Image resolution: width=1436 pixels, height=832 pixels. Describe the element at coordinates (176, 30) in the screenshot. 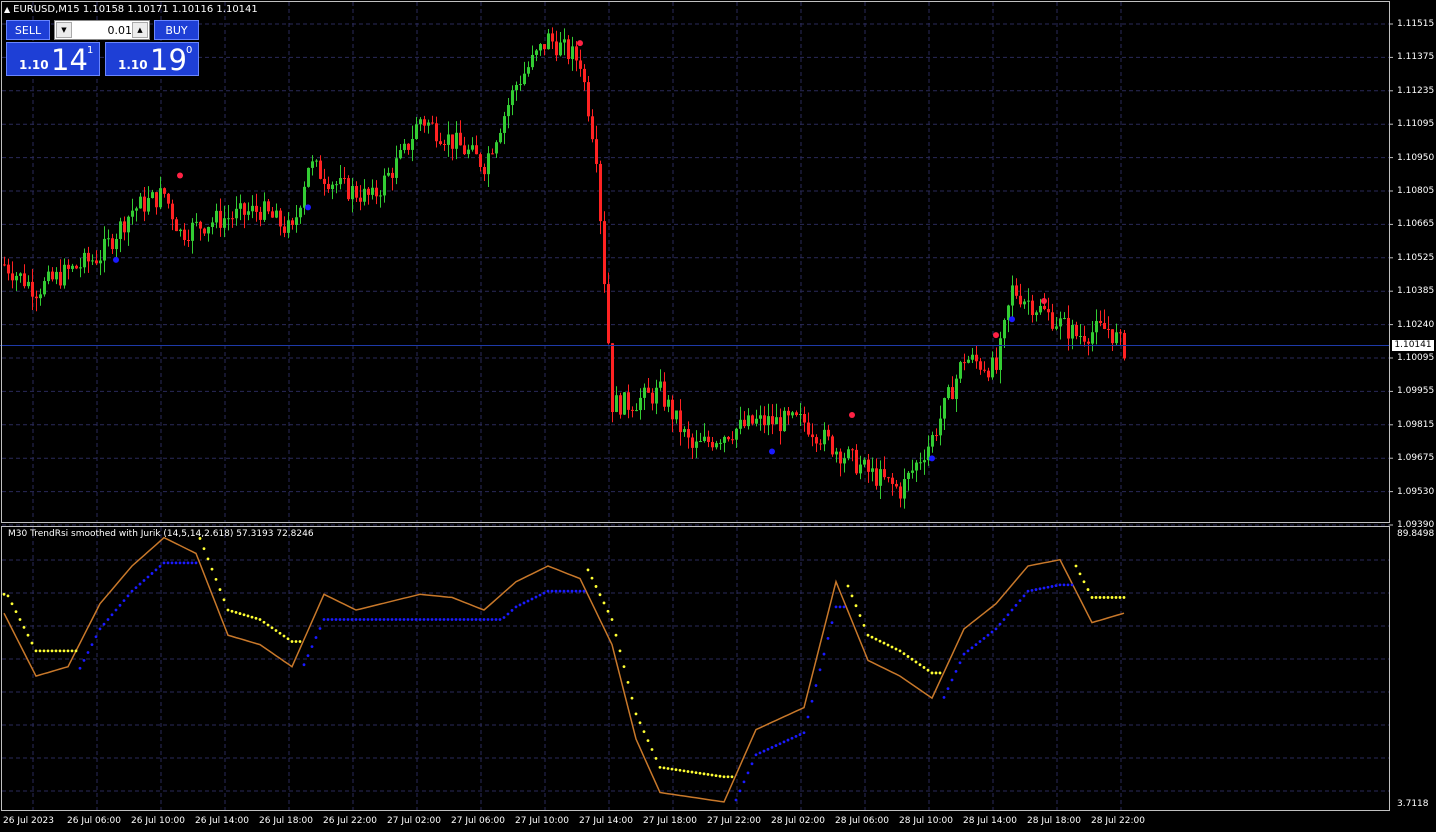

I see `buy-button: BUY` at that location.